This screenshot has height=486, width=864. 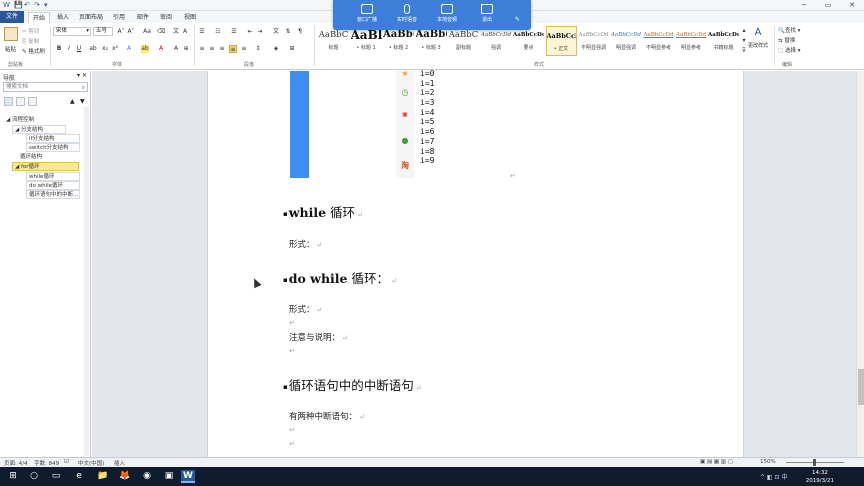 What do you see at coordinates (39, 129) in the screenshot?
I see `nav-item: ◢ 分支结构` at bounding box center [39, 129].